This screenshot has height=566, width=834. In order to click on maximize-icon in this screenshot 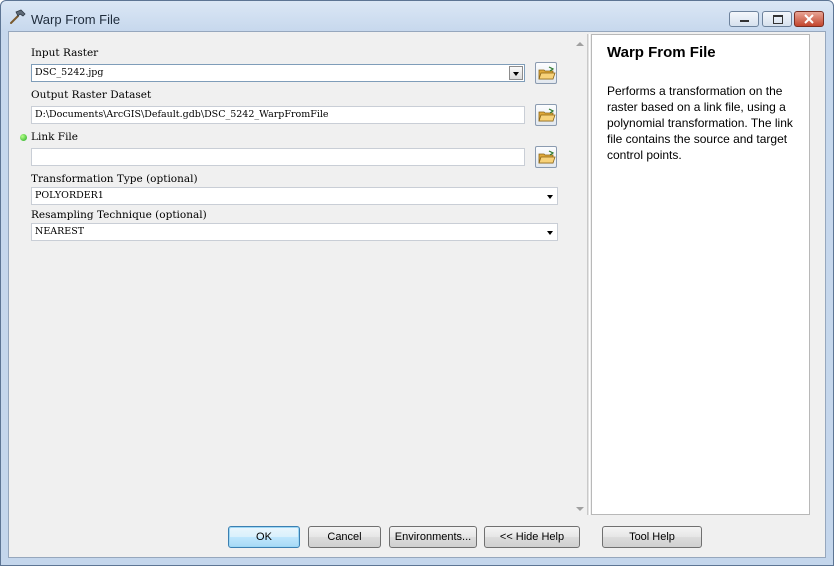, I will do `click(778, 19)`.